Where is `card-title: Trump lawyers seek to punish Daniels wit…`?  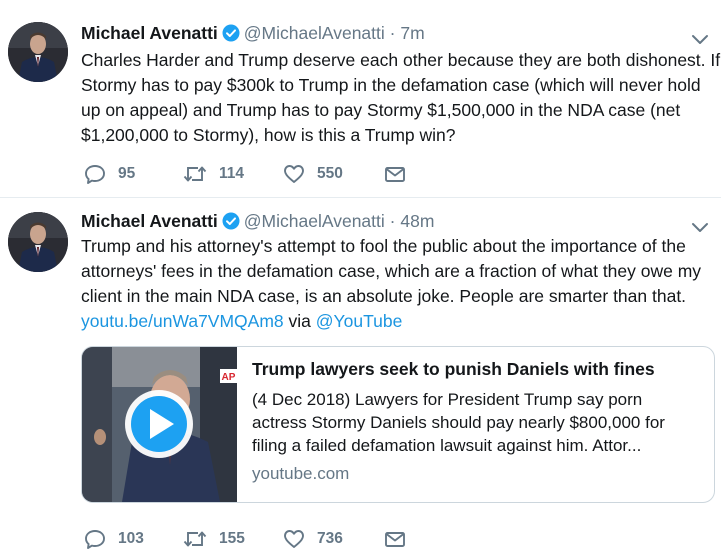
card-title: Trump lawyers seek to punish Daniels wit… is located at coordinates (477, 369).